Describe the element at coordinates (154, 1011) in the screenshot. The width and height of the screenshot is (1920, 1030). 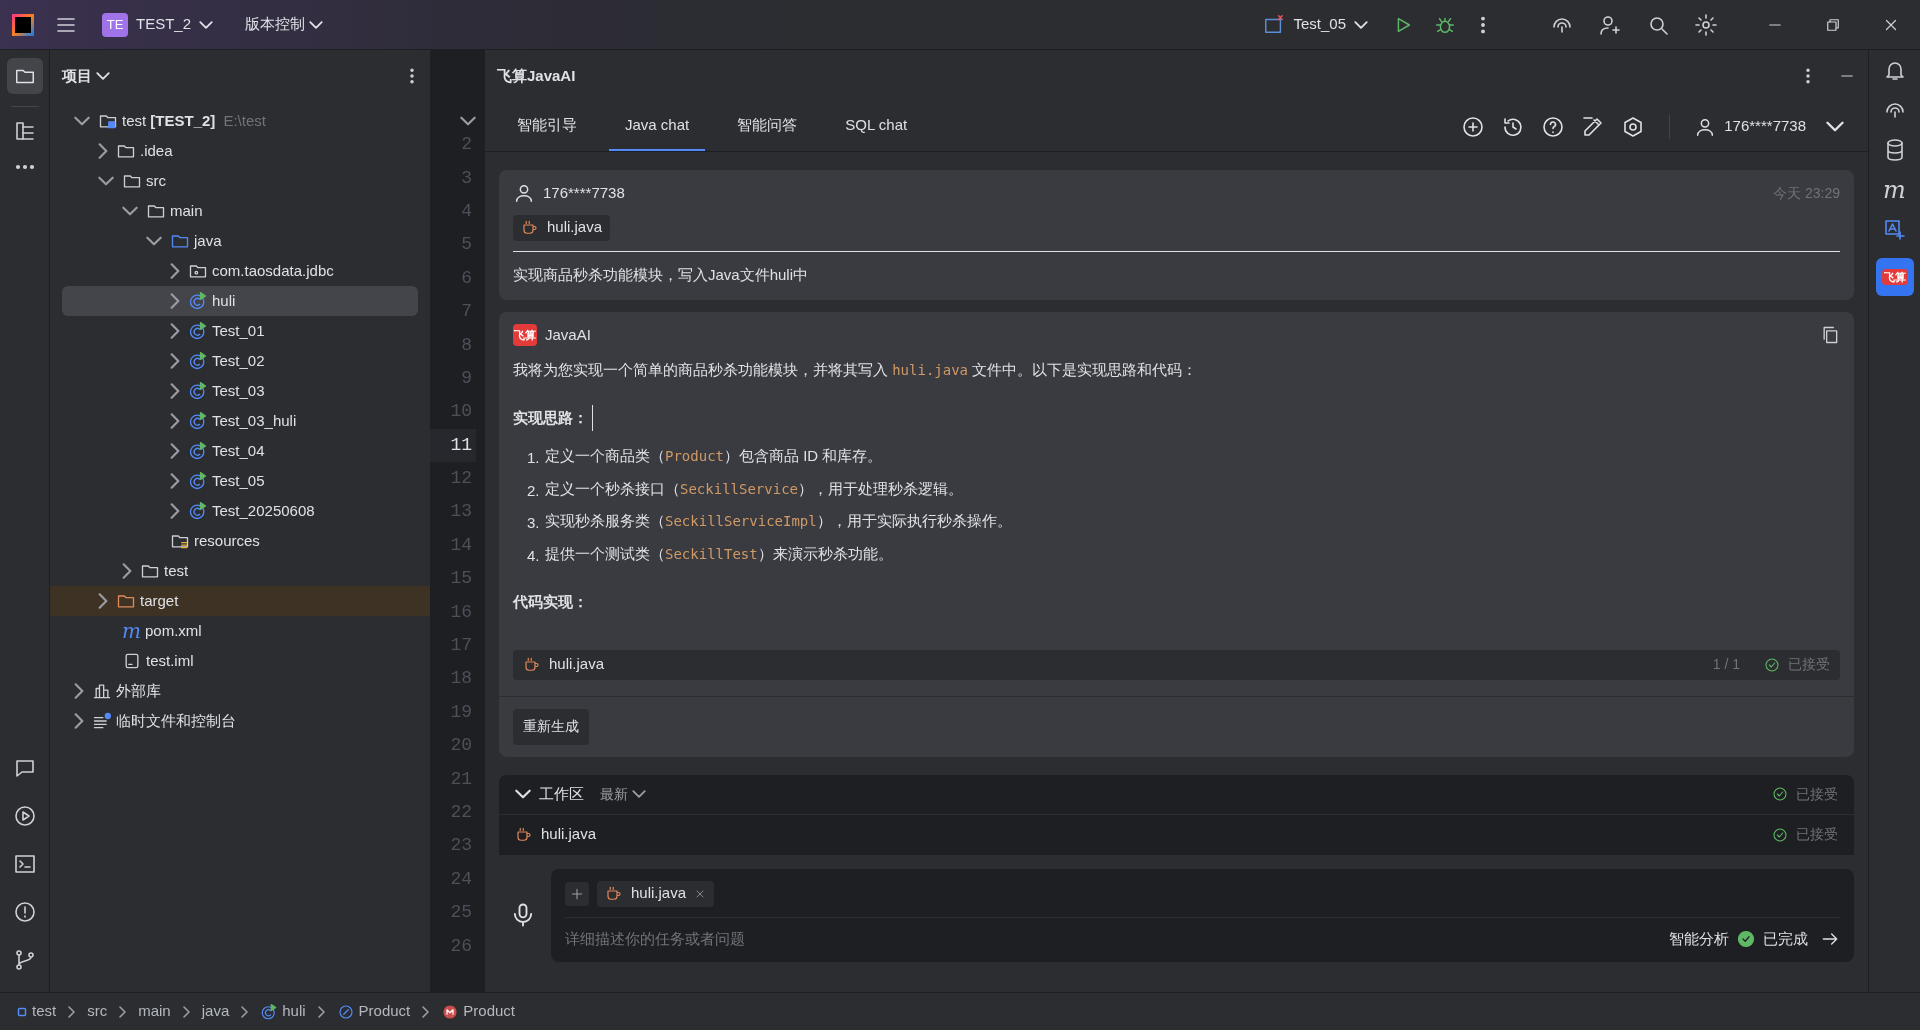
I see `breadcrumb: main` at that location.